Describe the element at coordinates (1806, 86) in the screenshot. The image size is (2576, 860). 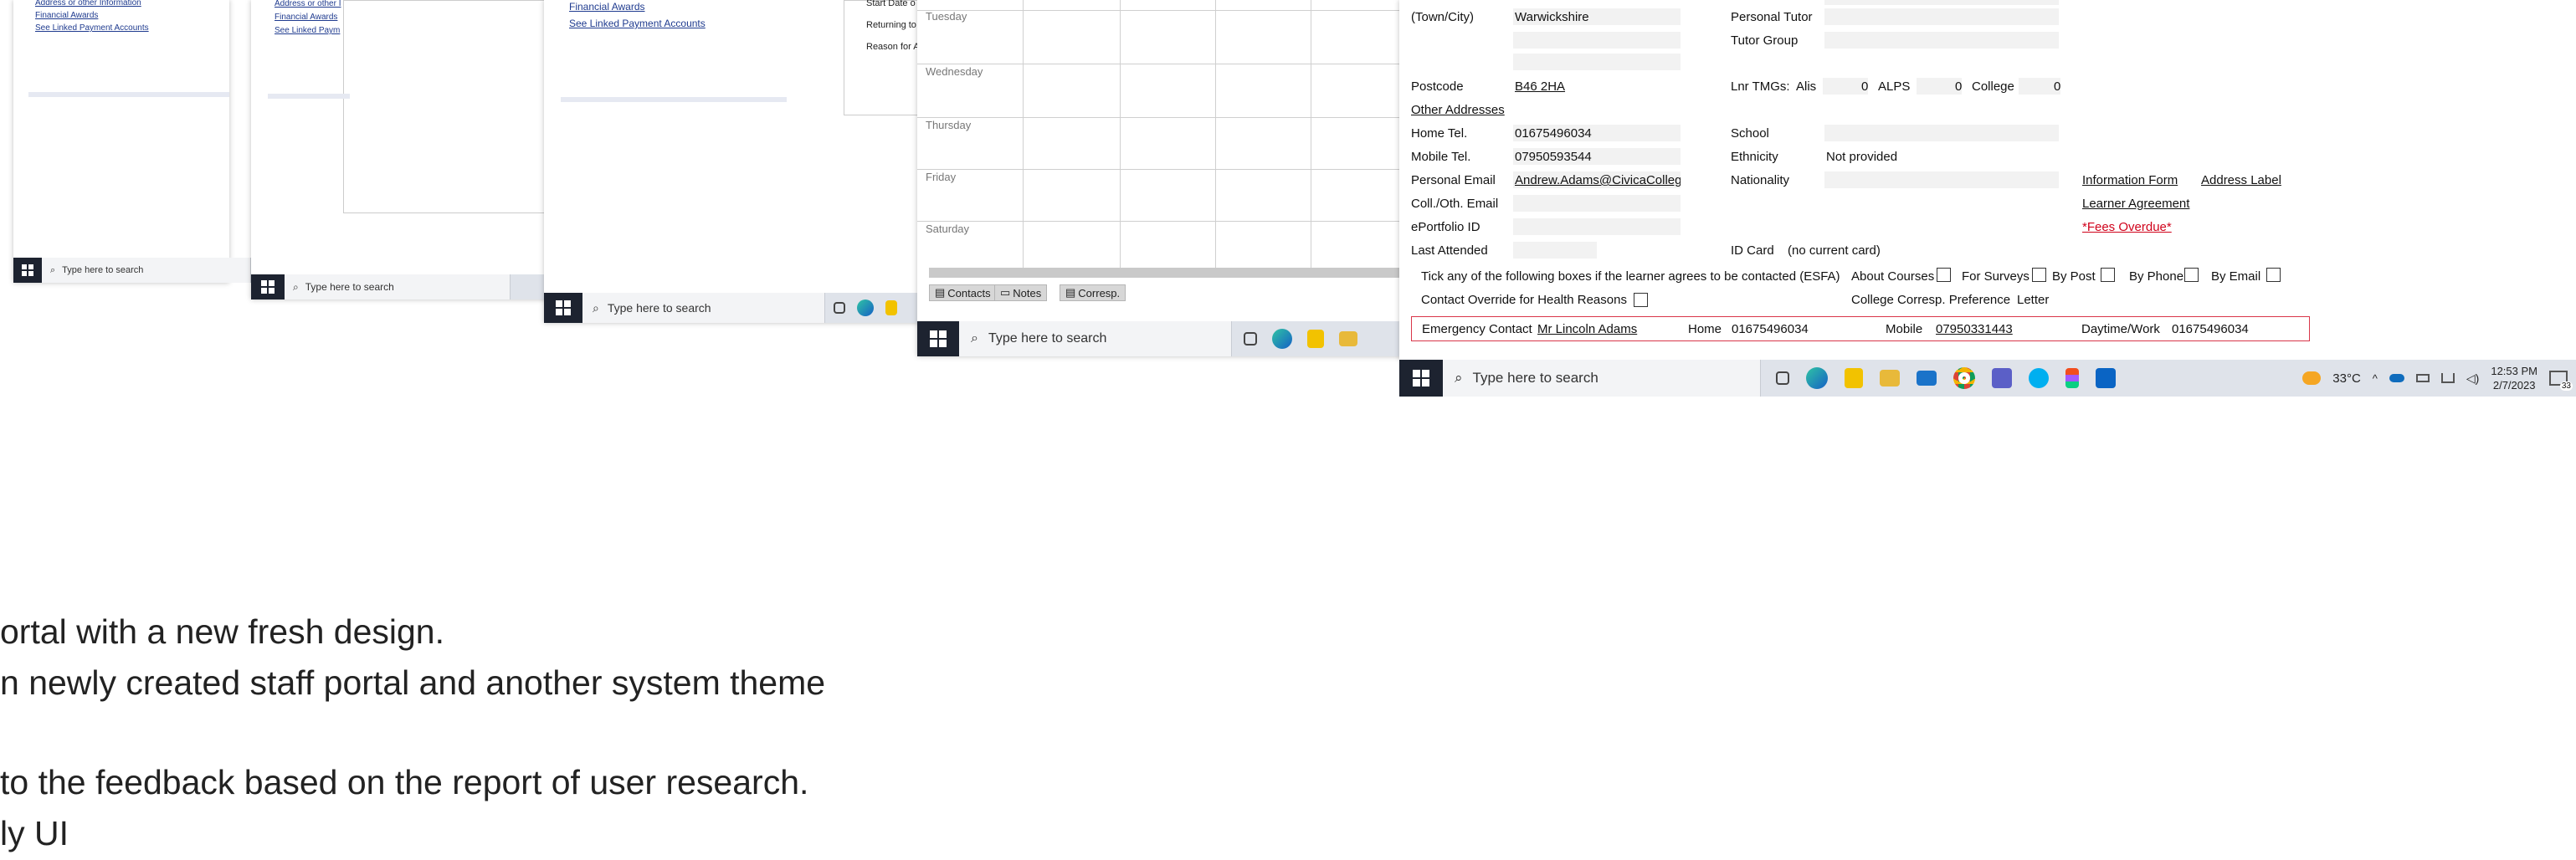
I see `alis-label: Alis` at that location.